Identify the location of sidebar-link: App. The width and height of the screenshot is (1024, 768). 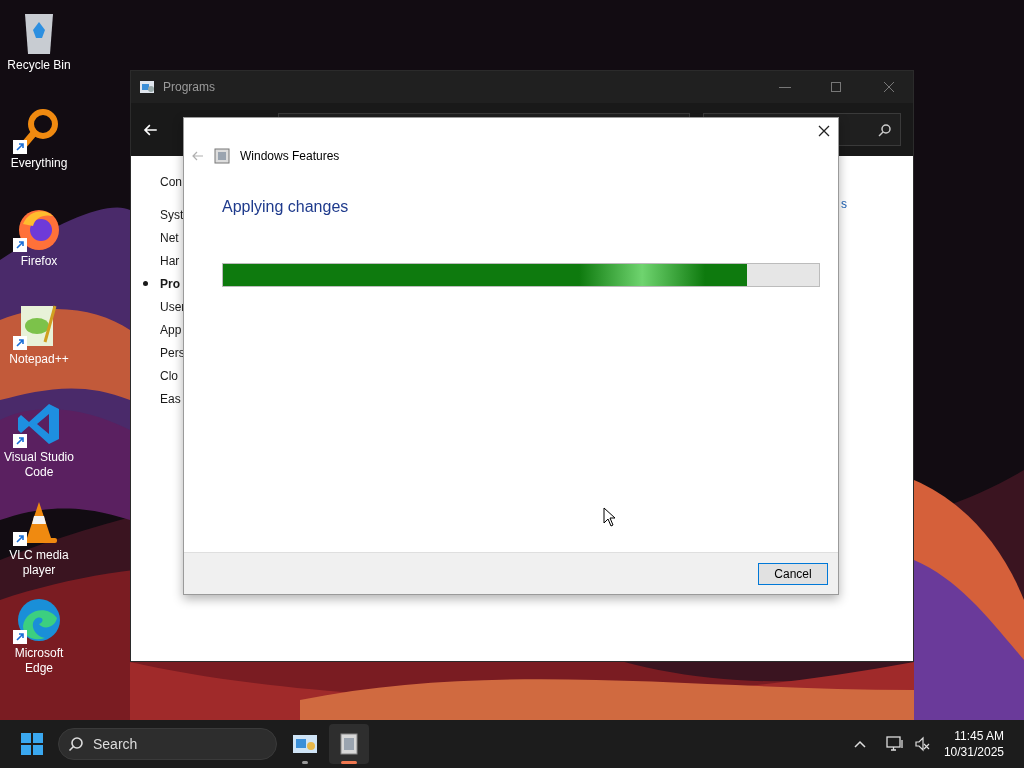
(171, 329).